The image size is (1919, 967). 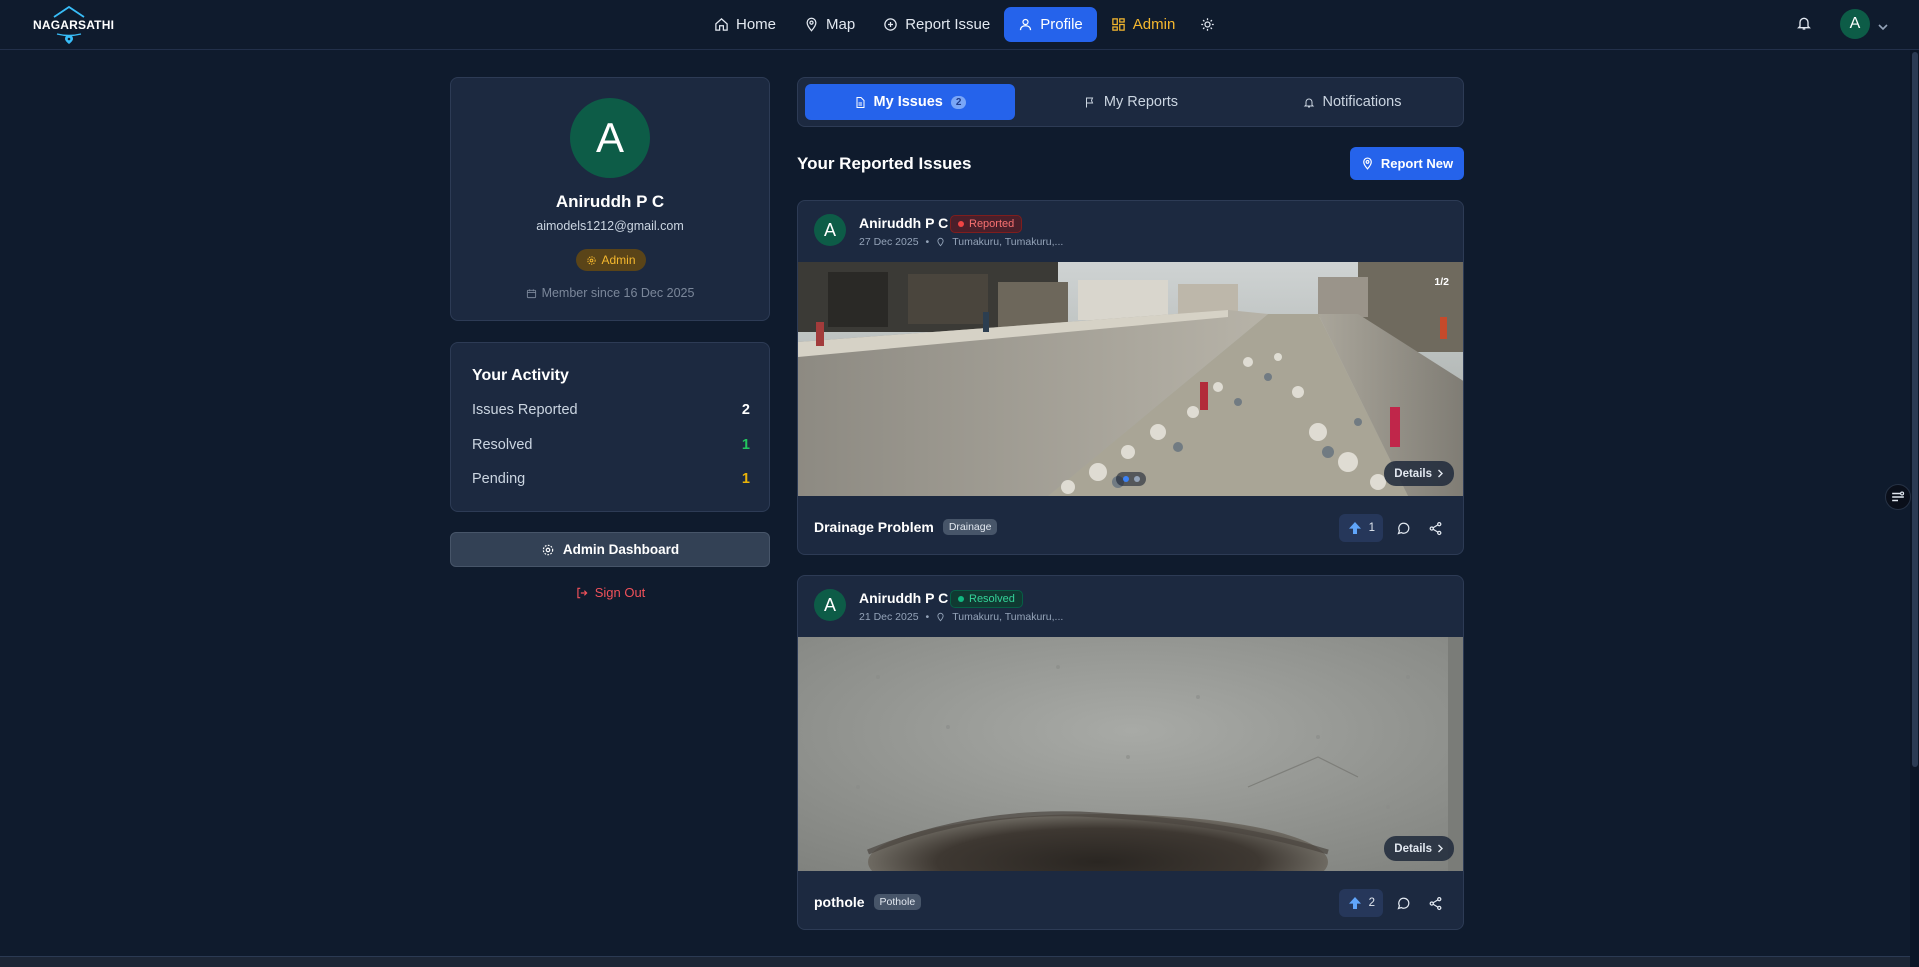 I want to click on details-label: Details, so click(x=1413, y=473).